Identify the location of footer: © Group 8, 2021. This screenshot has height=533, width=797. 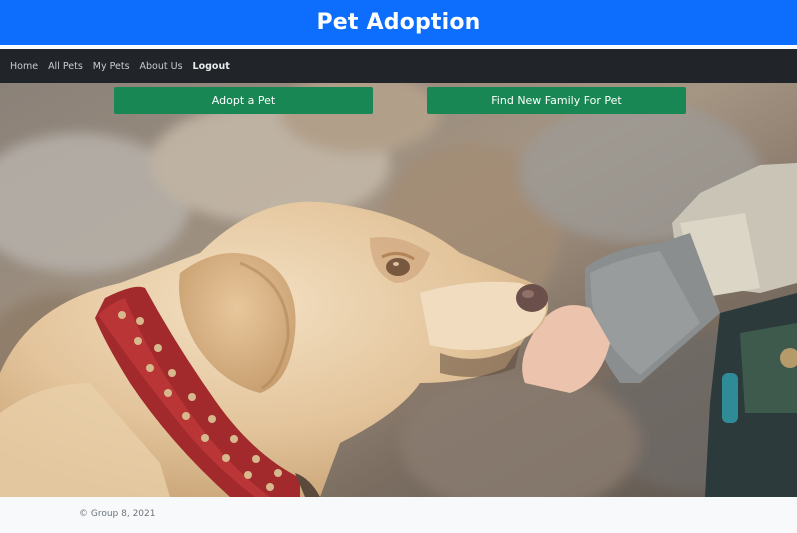
(398, 515).